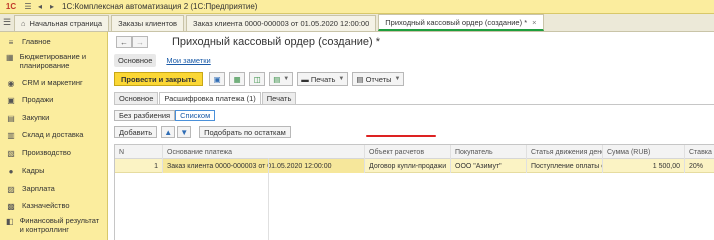 This screenshot has width=714, height=240. Describe the element at coordinates (276, 42) in the screenshot. I see `page-title: Приходный кассовый ордер (создание) *` at that location.